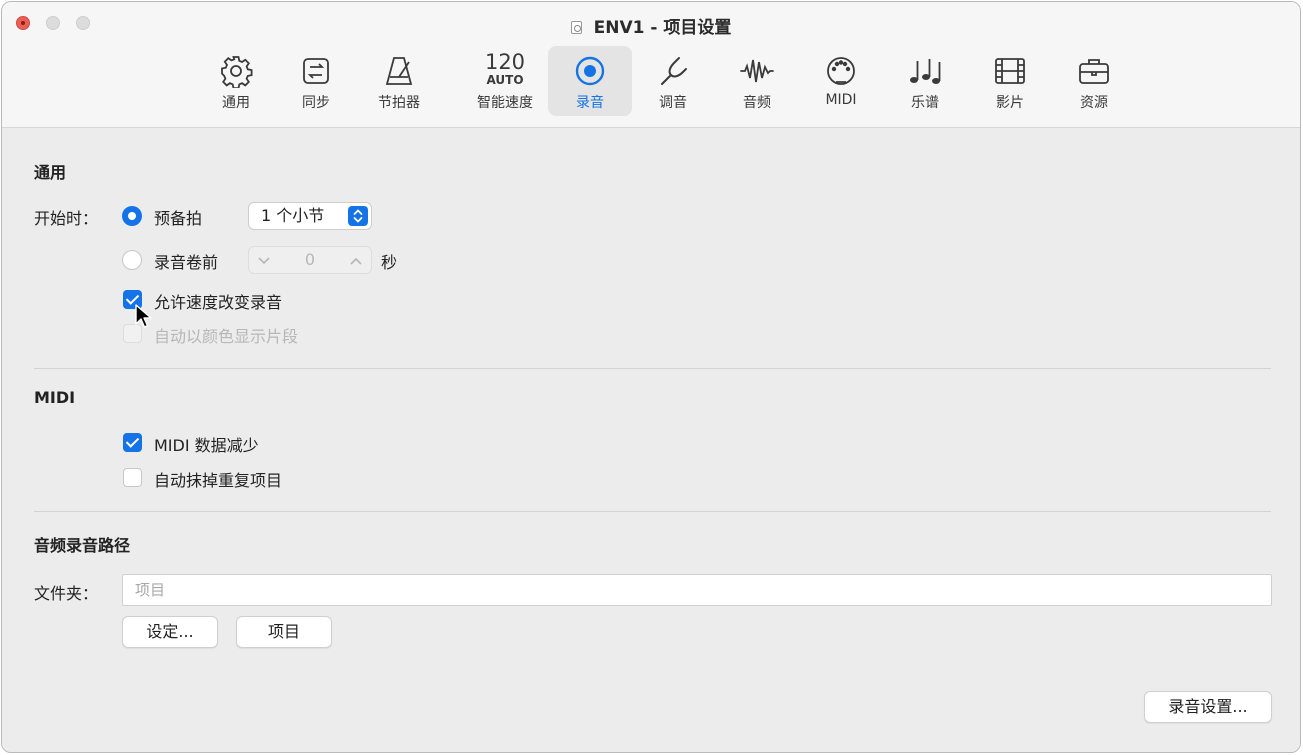 This screenshot has width=1303, height=755. I want to click on window-title: ENV1 - 项目设置, so click(651, 25).